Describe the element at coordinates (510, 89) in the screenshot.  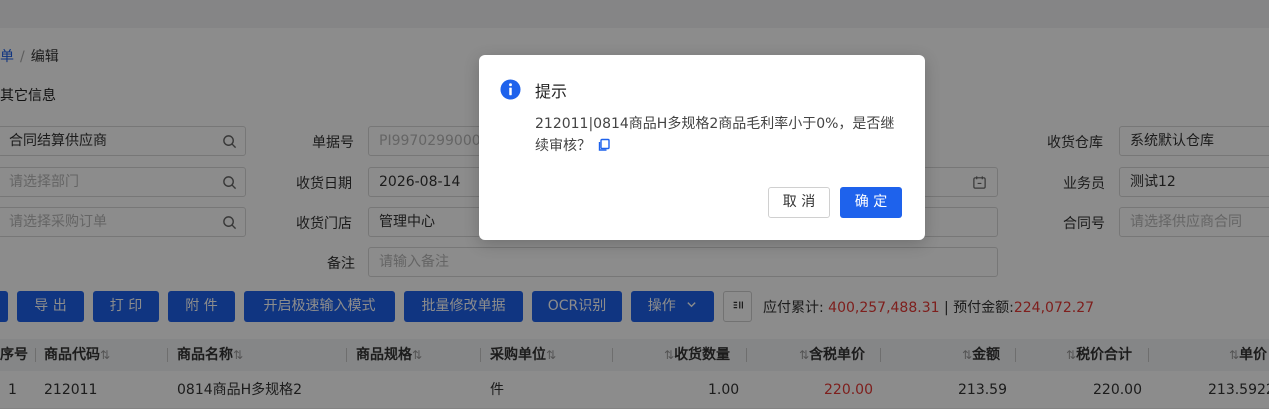
I see `info-icon` at that location.